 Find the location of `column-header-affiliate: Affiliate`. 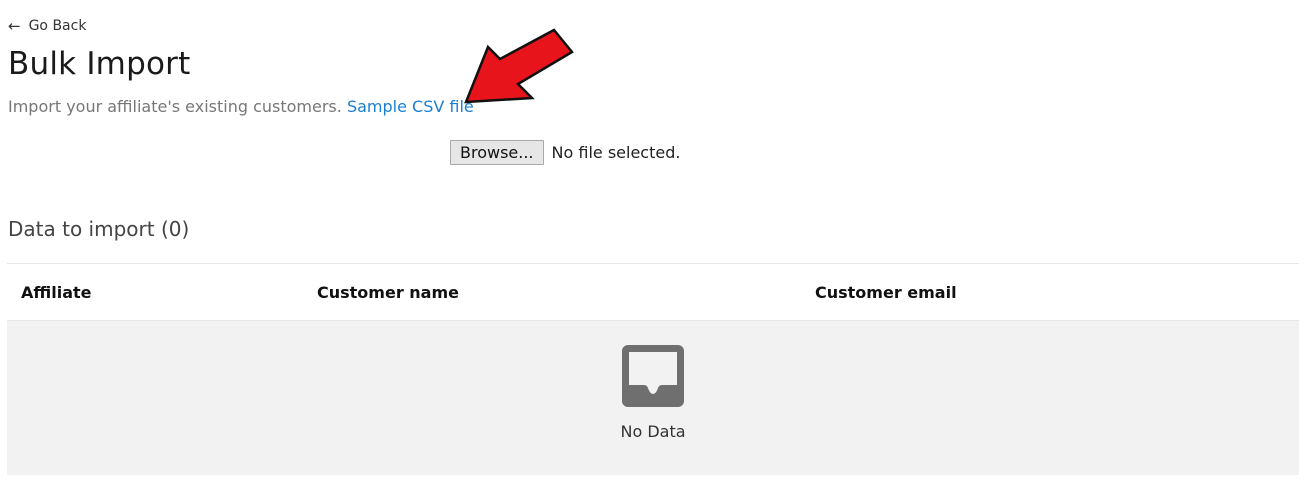

column-header-affiliate: Affiliate is located at coordinates (56, 292).